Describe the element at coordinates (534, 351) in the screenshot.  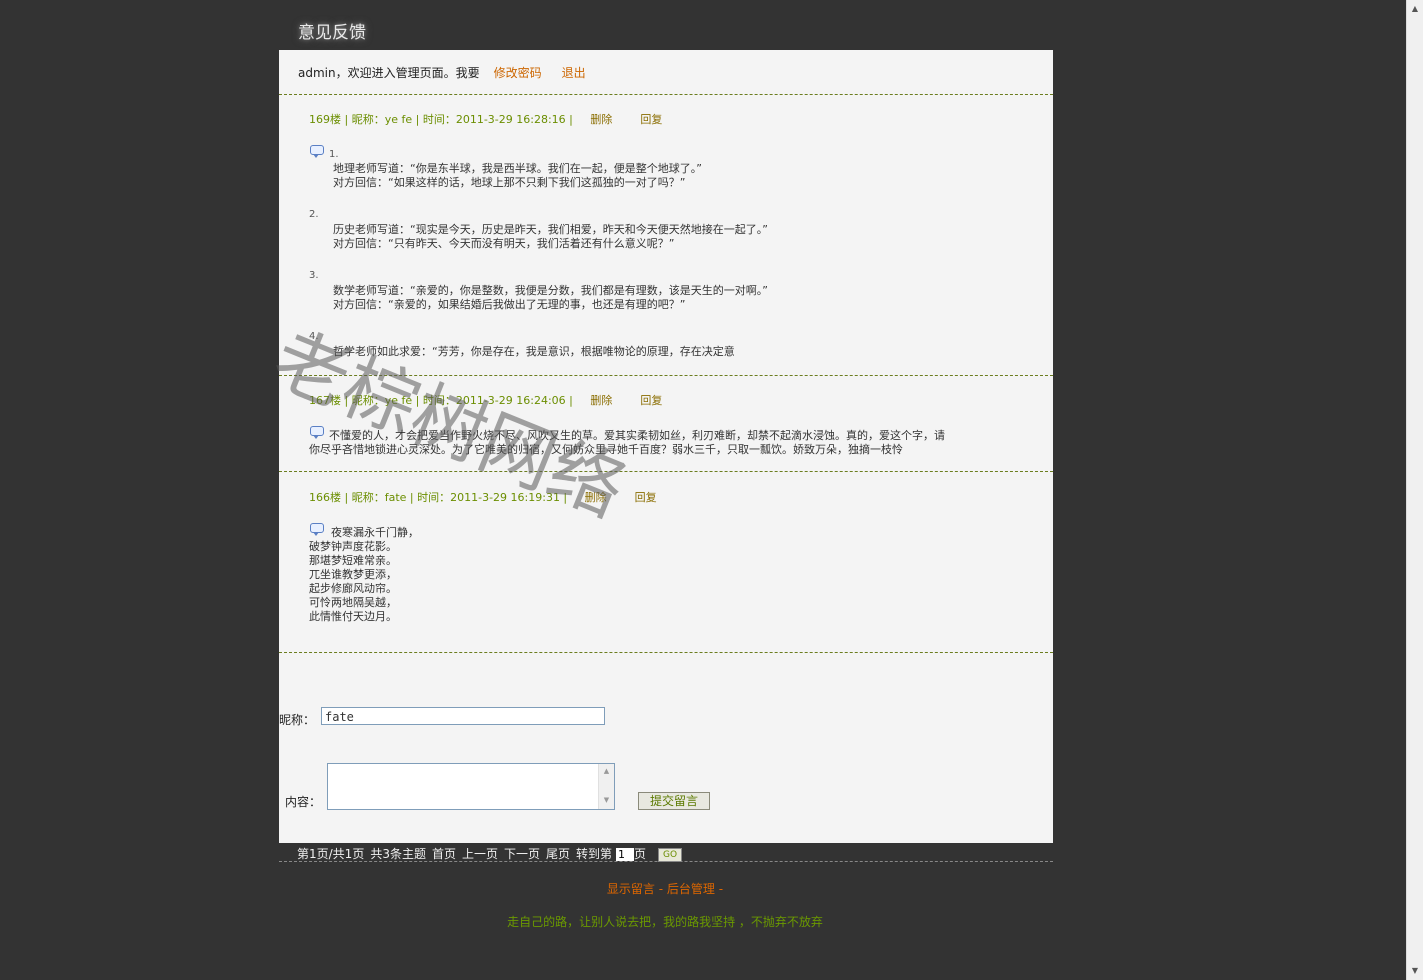
I see `post-line: 哲学老师如此求爱：“芳芳，你是存在，我是意识，根据唯物论的原理，存在决定意` at that location.